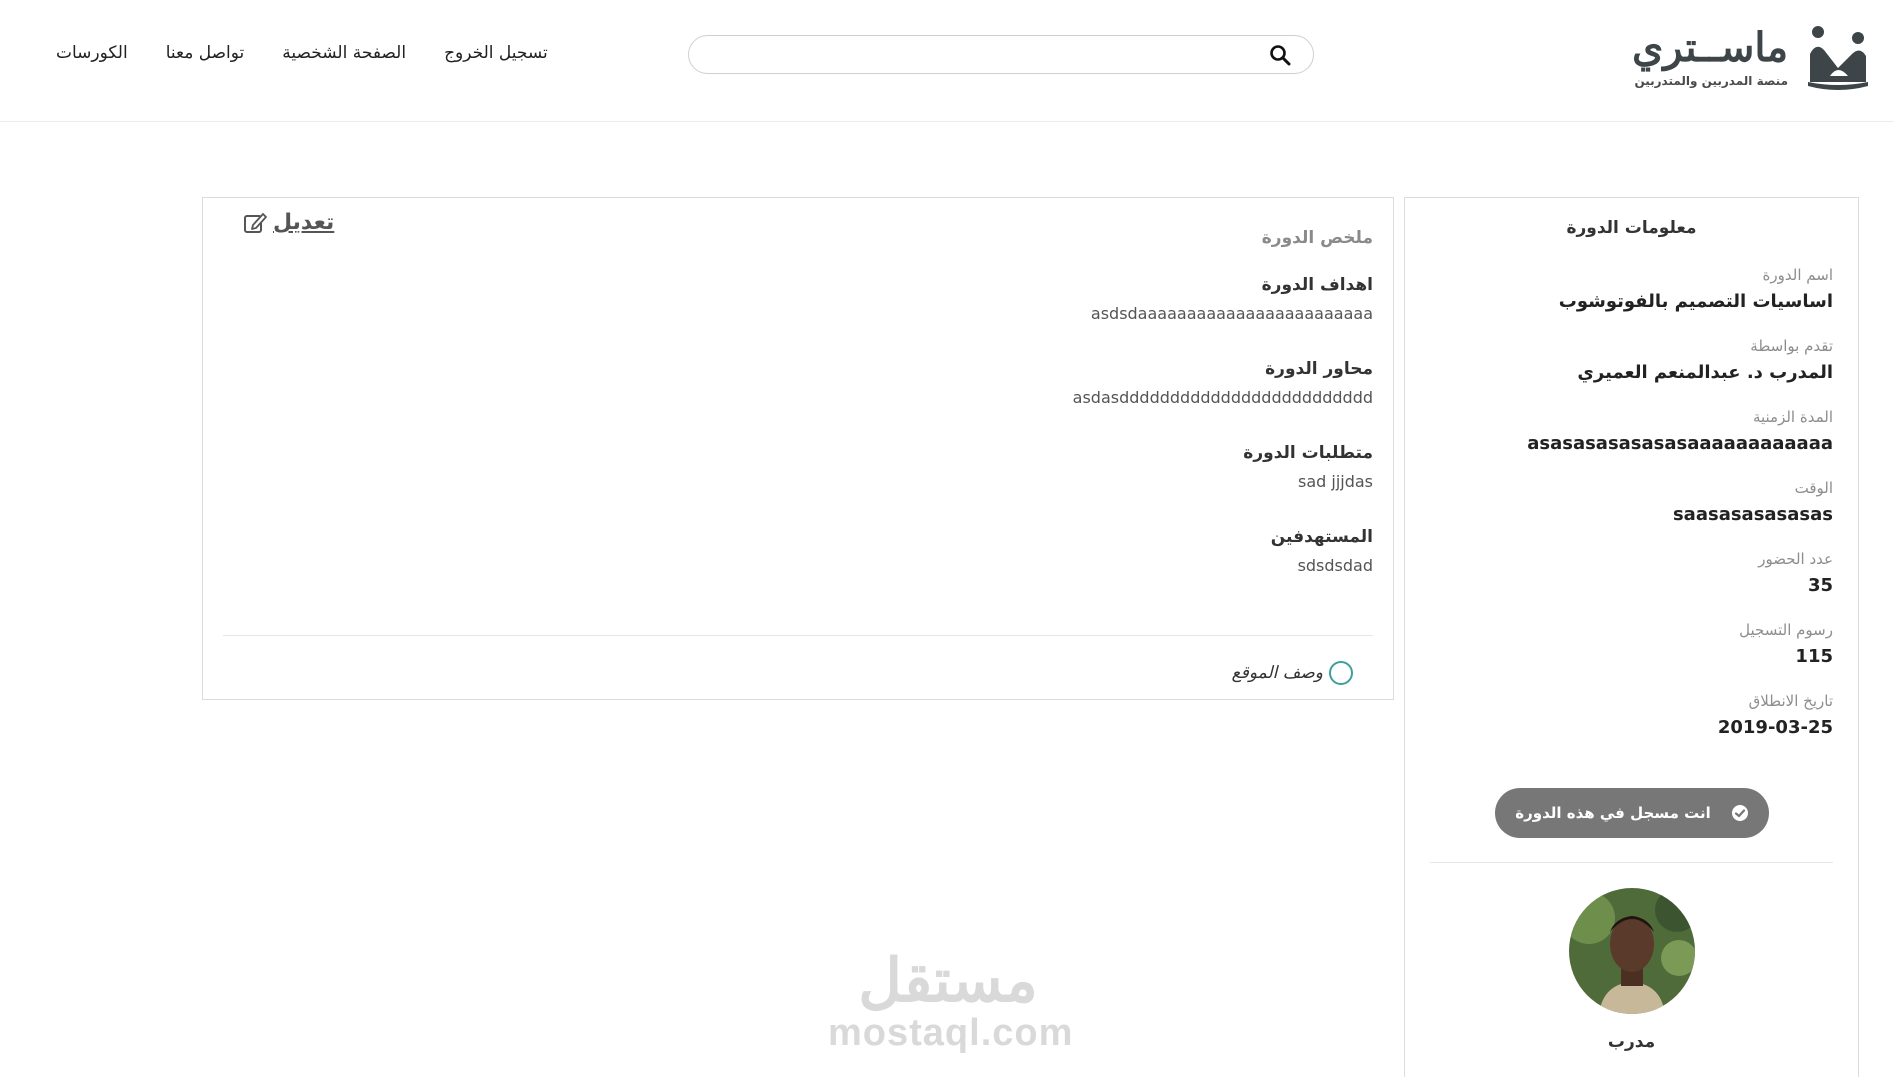 This screenshot has height=1077, width=1894. What do you see at coordinates (1631, 228) in the screenshot?
I see `course-info-title: معلومات الدورة` at bounding box center [1631, 228].